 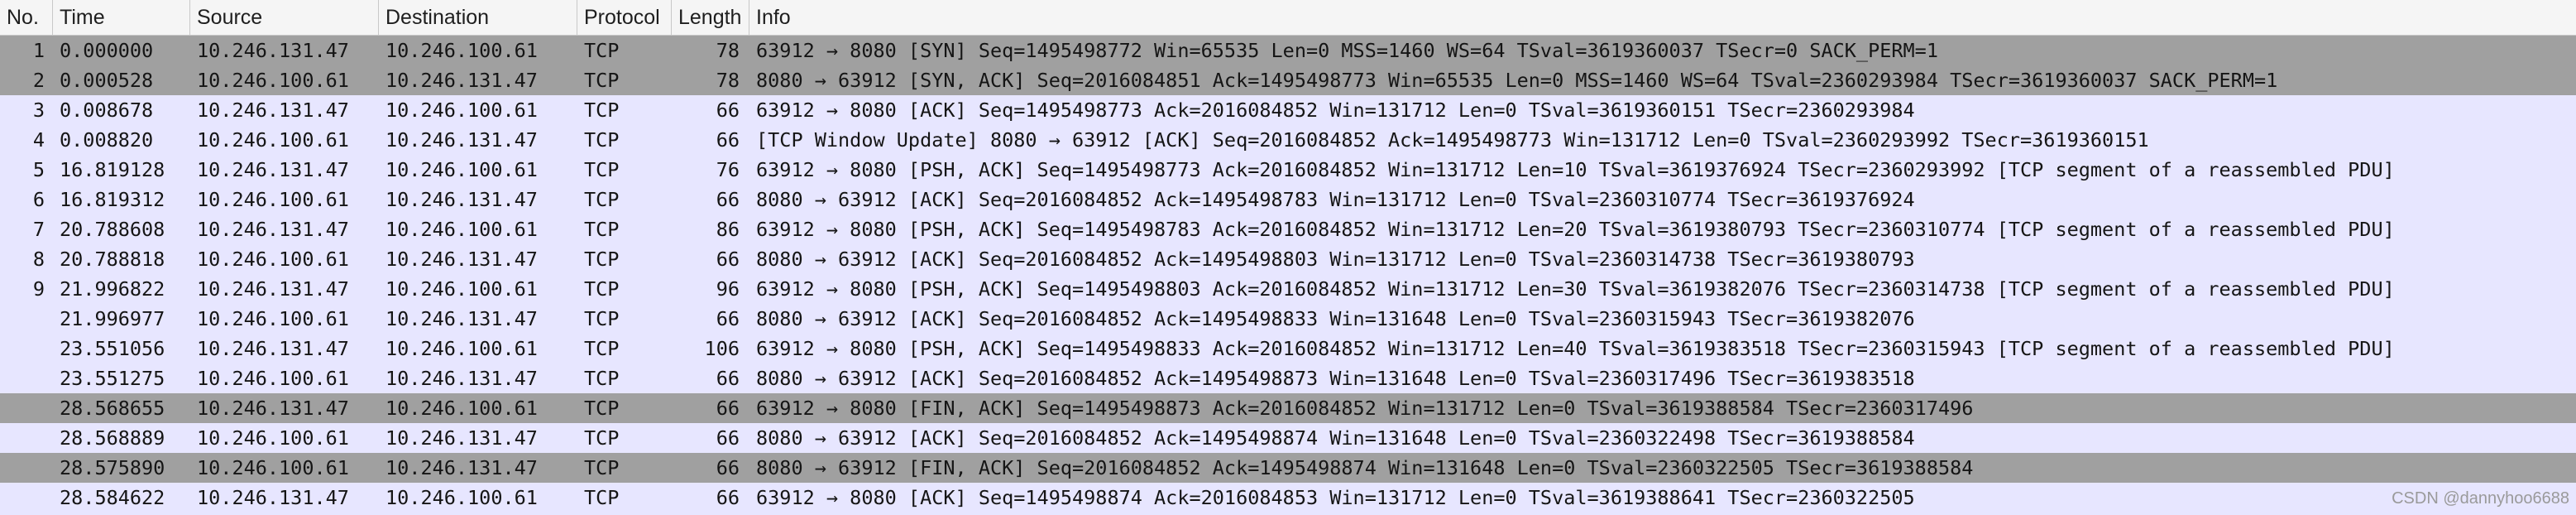 What do you see at coordinates (39, 81) in the screenshot?
I see `packet-no: 2` at bounding box center [39, 81].